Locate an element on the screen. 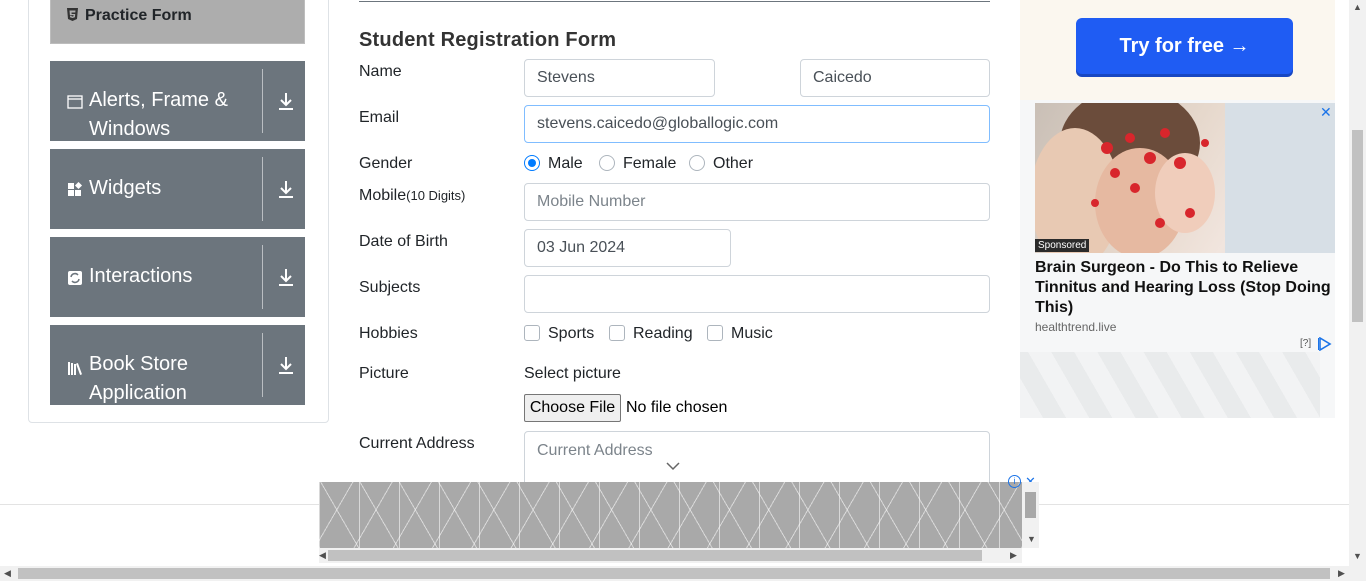 This screenshot has width=1366, height=581. group-label-line2: Application is located at coordinates (138, 393).